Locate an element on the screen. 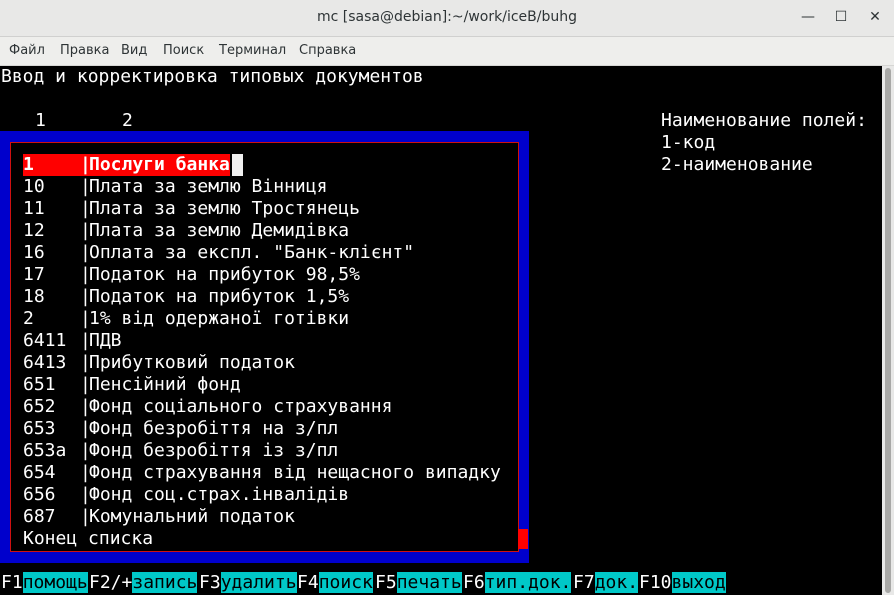 The image size is (894, 595). window-titlebar: mc [sasa@debian]:~/work/iceB/buhg — ☐ ✕ is located at coordinates (447, 18).